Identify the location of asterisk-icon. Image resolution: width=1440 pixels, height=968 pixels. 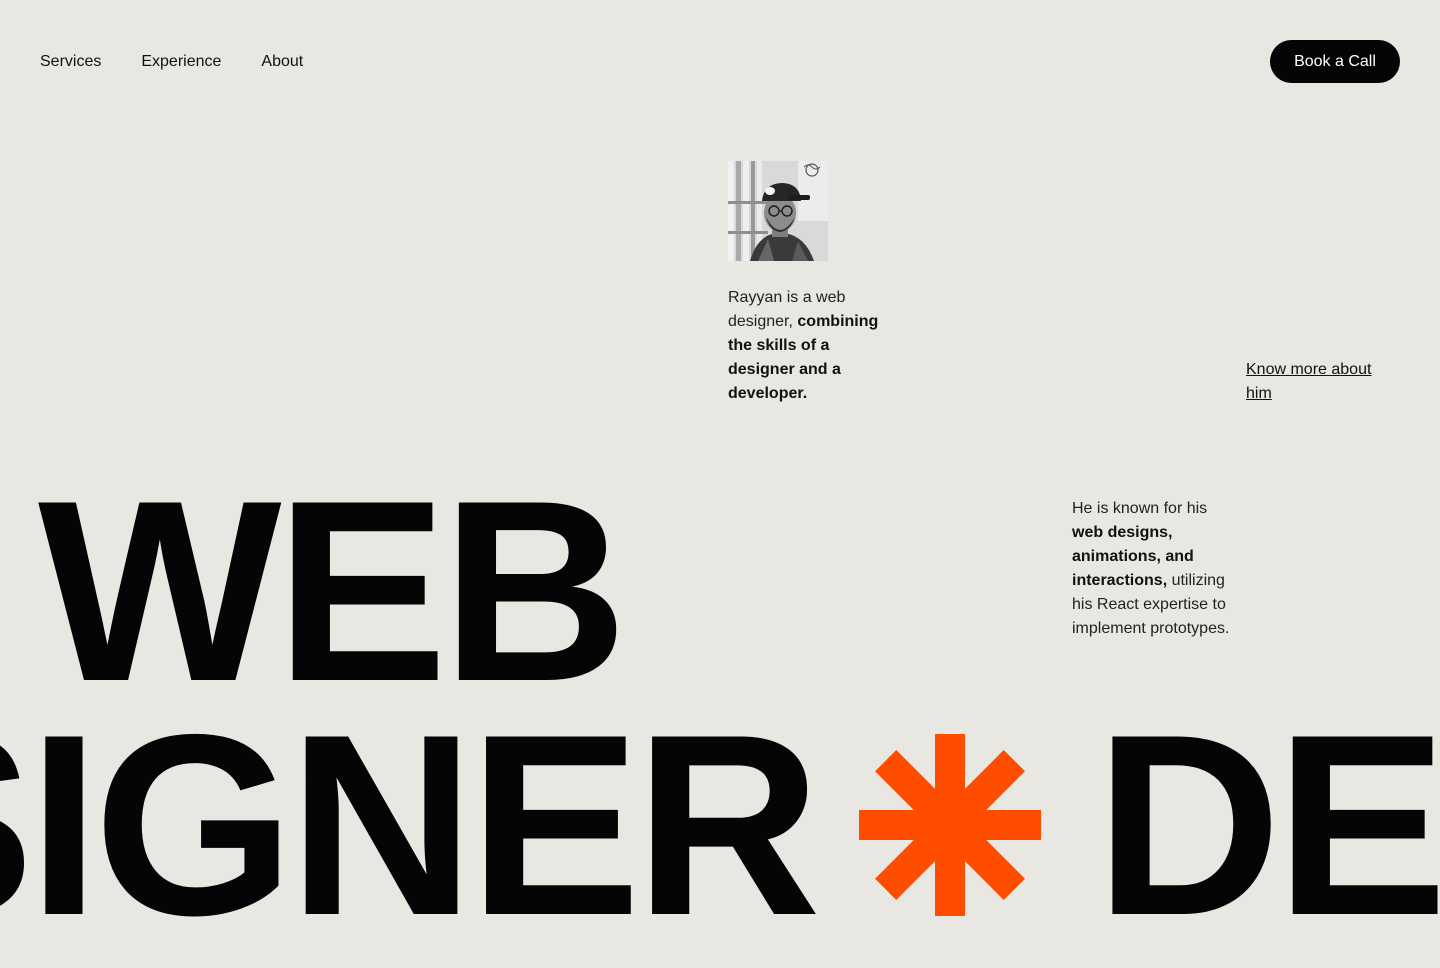
(950, 825).